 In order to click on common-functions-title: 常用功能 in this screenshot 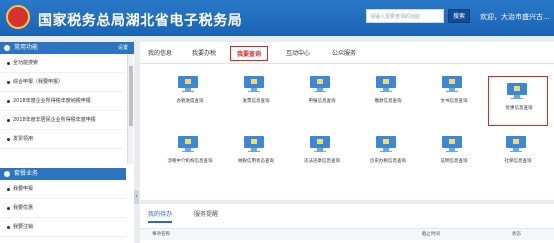, I will do `click(26, 47)`.